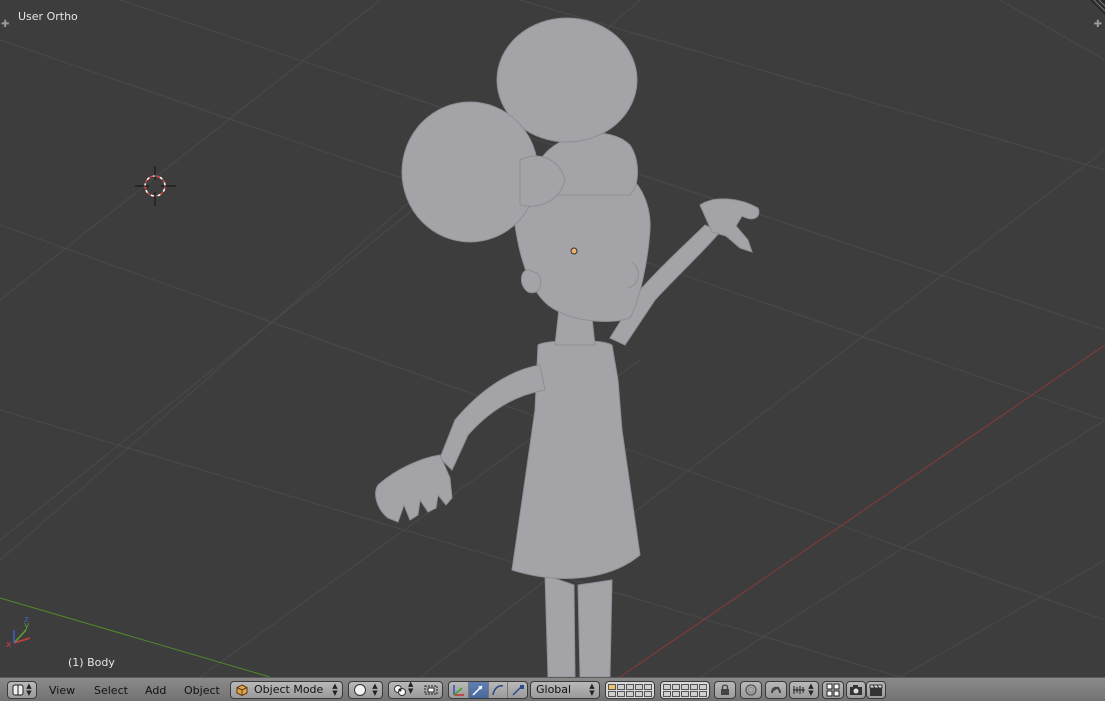  What do you see at coordinates (18, 632) in the screenshot?
I see `axis-widget: x y z` at bounding box center [18, 632].